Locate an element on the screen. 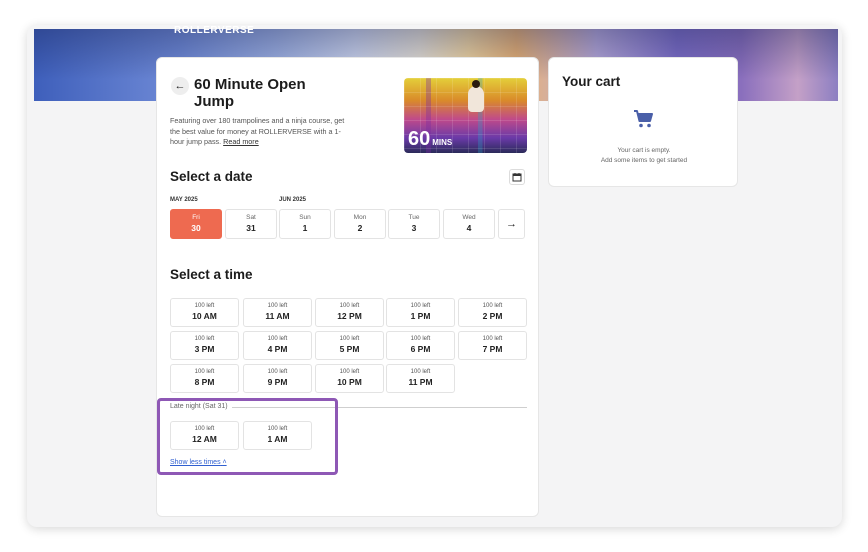 The image size is (868, 552). month-label-jun: JUN 2025 is located at coordinates (293, 200).